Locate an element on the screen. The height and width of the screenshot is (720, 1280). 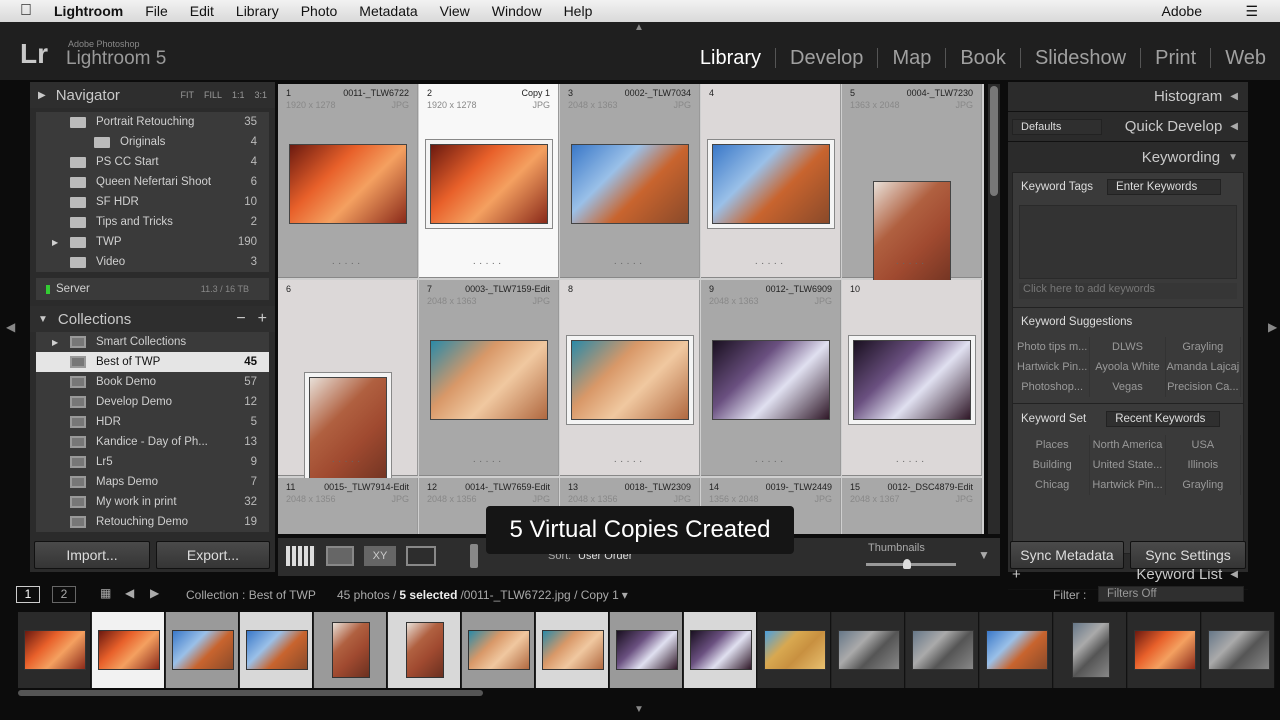
histogram-header: Histogram ◀ is located at coordinates (1128, 97).